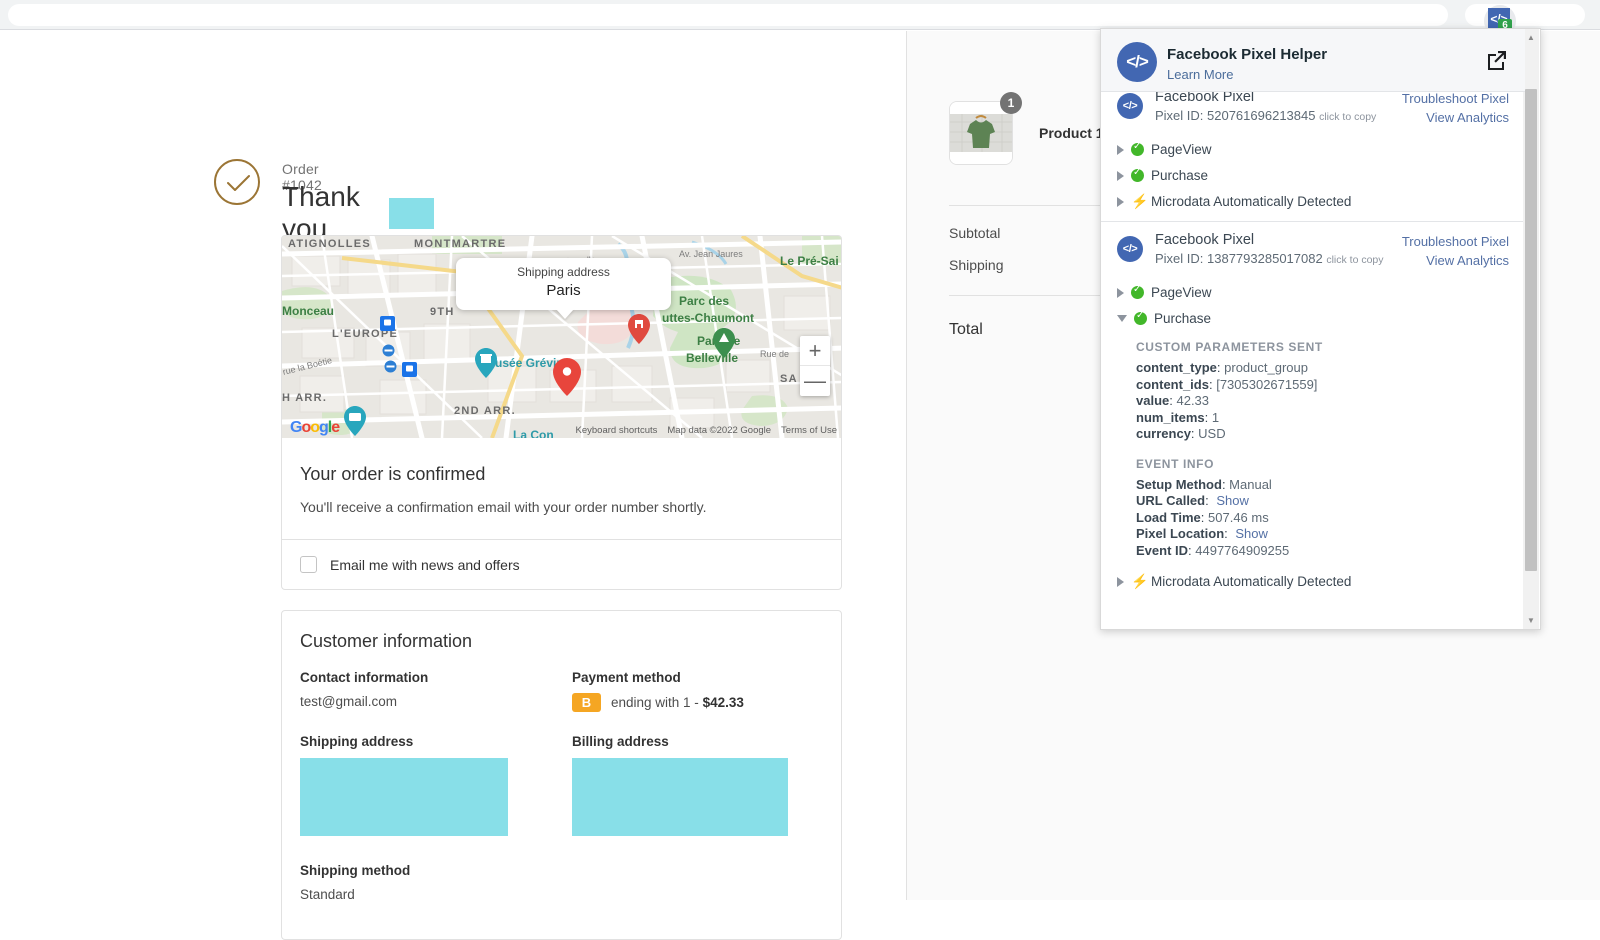 This screenshot has height=940, width=1600. What do you see at coordinates (387, 323) in the screenshot?
I see `transit-station-icon` at bounding box center [387, 323].